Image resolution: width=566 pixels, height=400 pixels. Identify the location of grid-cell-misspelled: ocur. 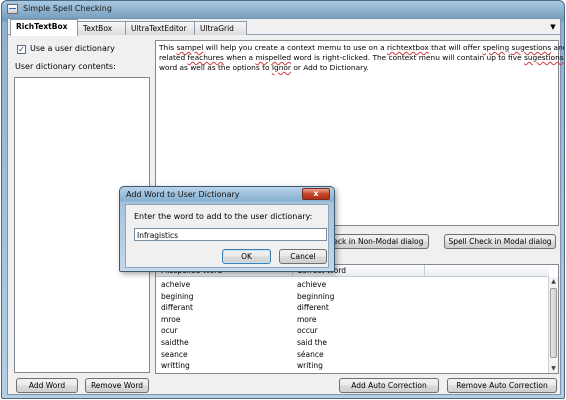
(169, 330).